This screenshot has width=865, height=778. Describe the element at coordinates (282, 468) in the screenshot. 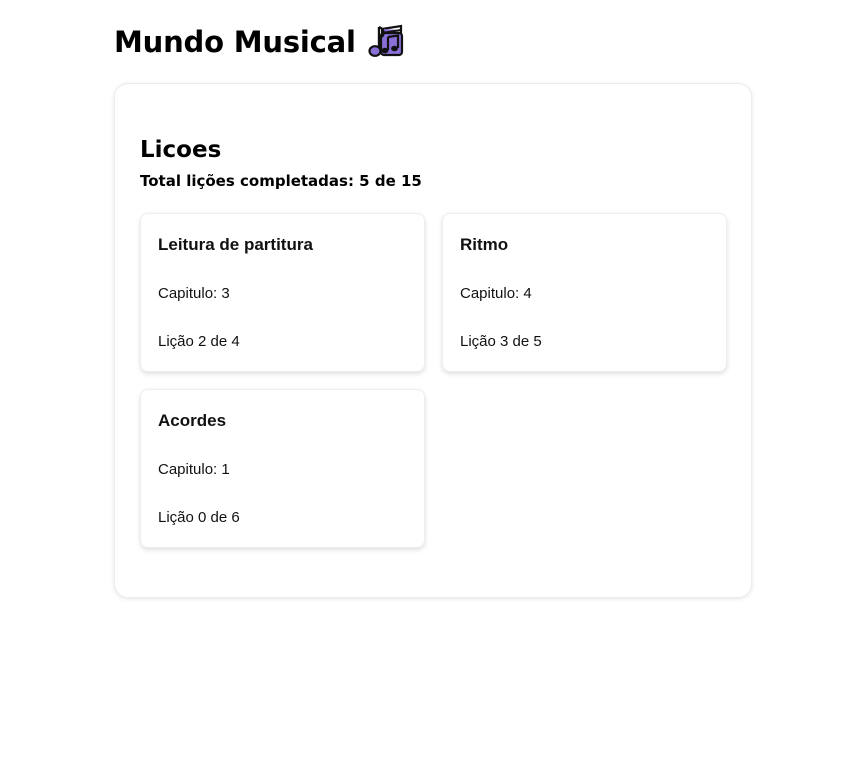

I see `lesson-card: Acordes Capitulo: 1 Lição 0 de 6` at that location.